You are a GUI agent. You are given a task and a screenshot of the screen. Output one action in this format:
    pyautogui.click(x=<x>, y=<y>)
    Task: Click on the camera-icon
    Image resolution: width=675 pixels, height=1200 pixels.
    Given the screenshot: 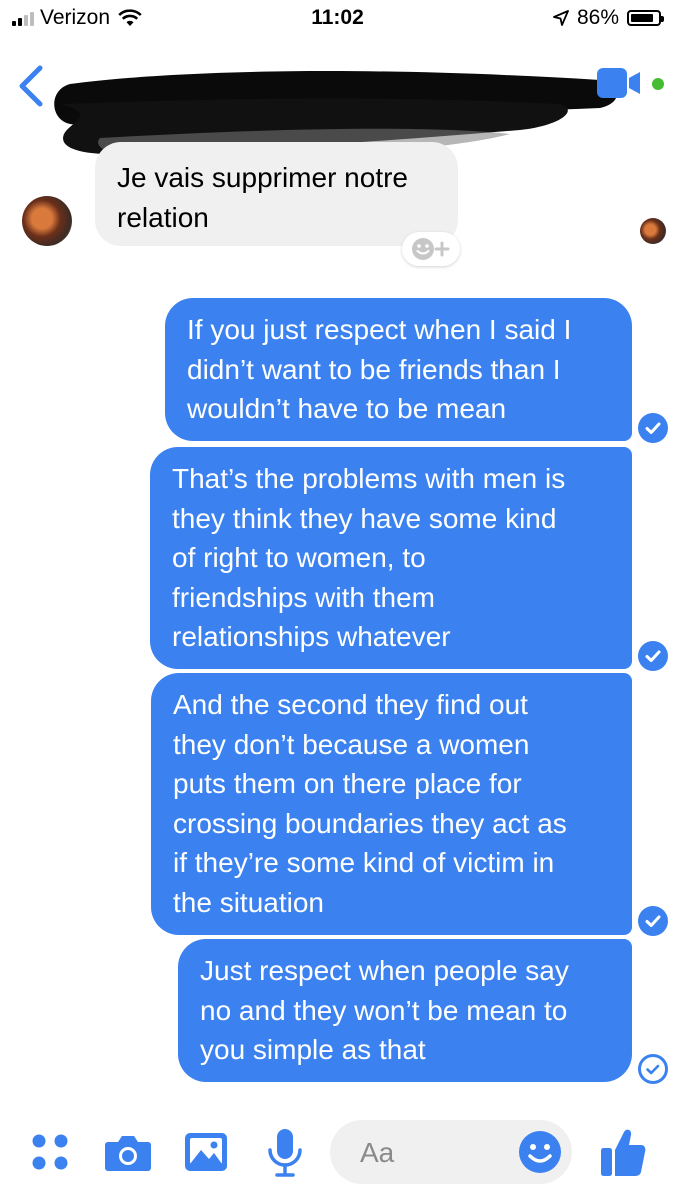 What is the action you would take?
    pyautogui.click(x=128, y=1152)
    